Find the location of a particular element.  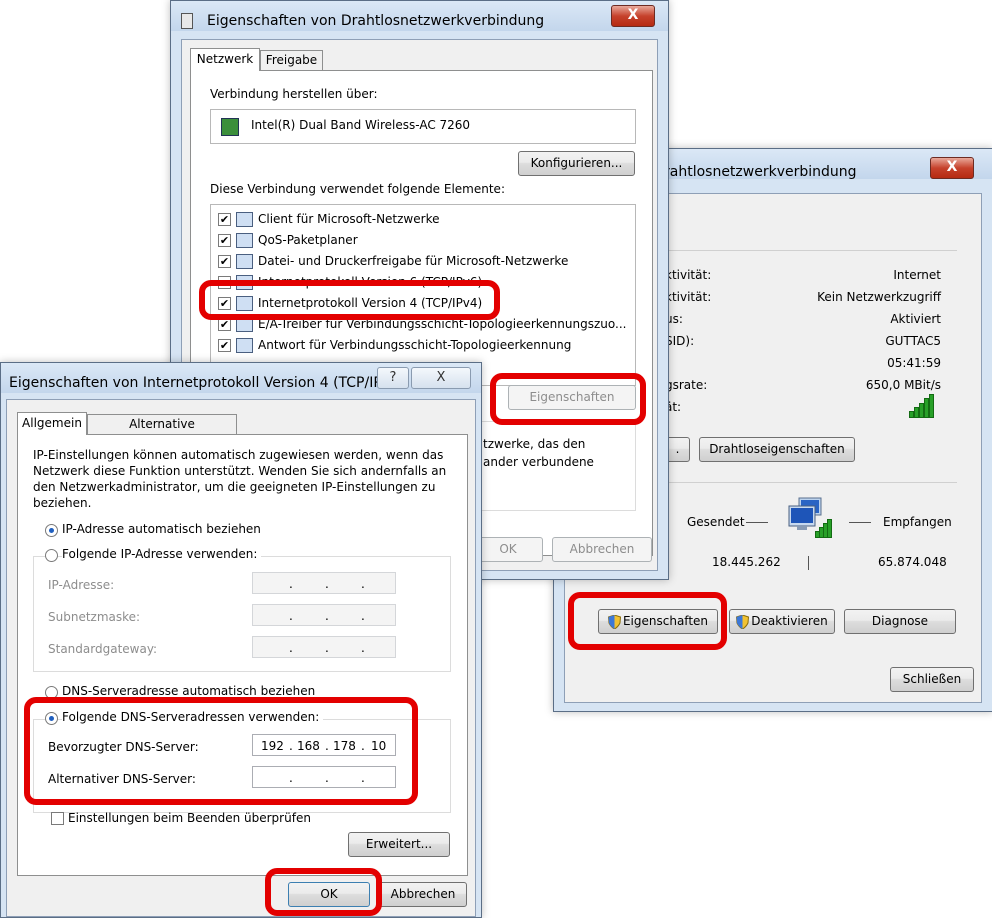

close-button: Schließen is located at coordinates (932, 679).